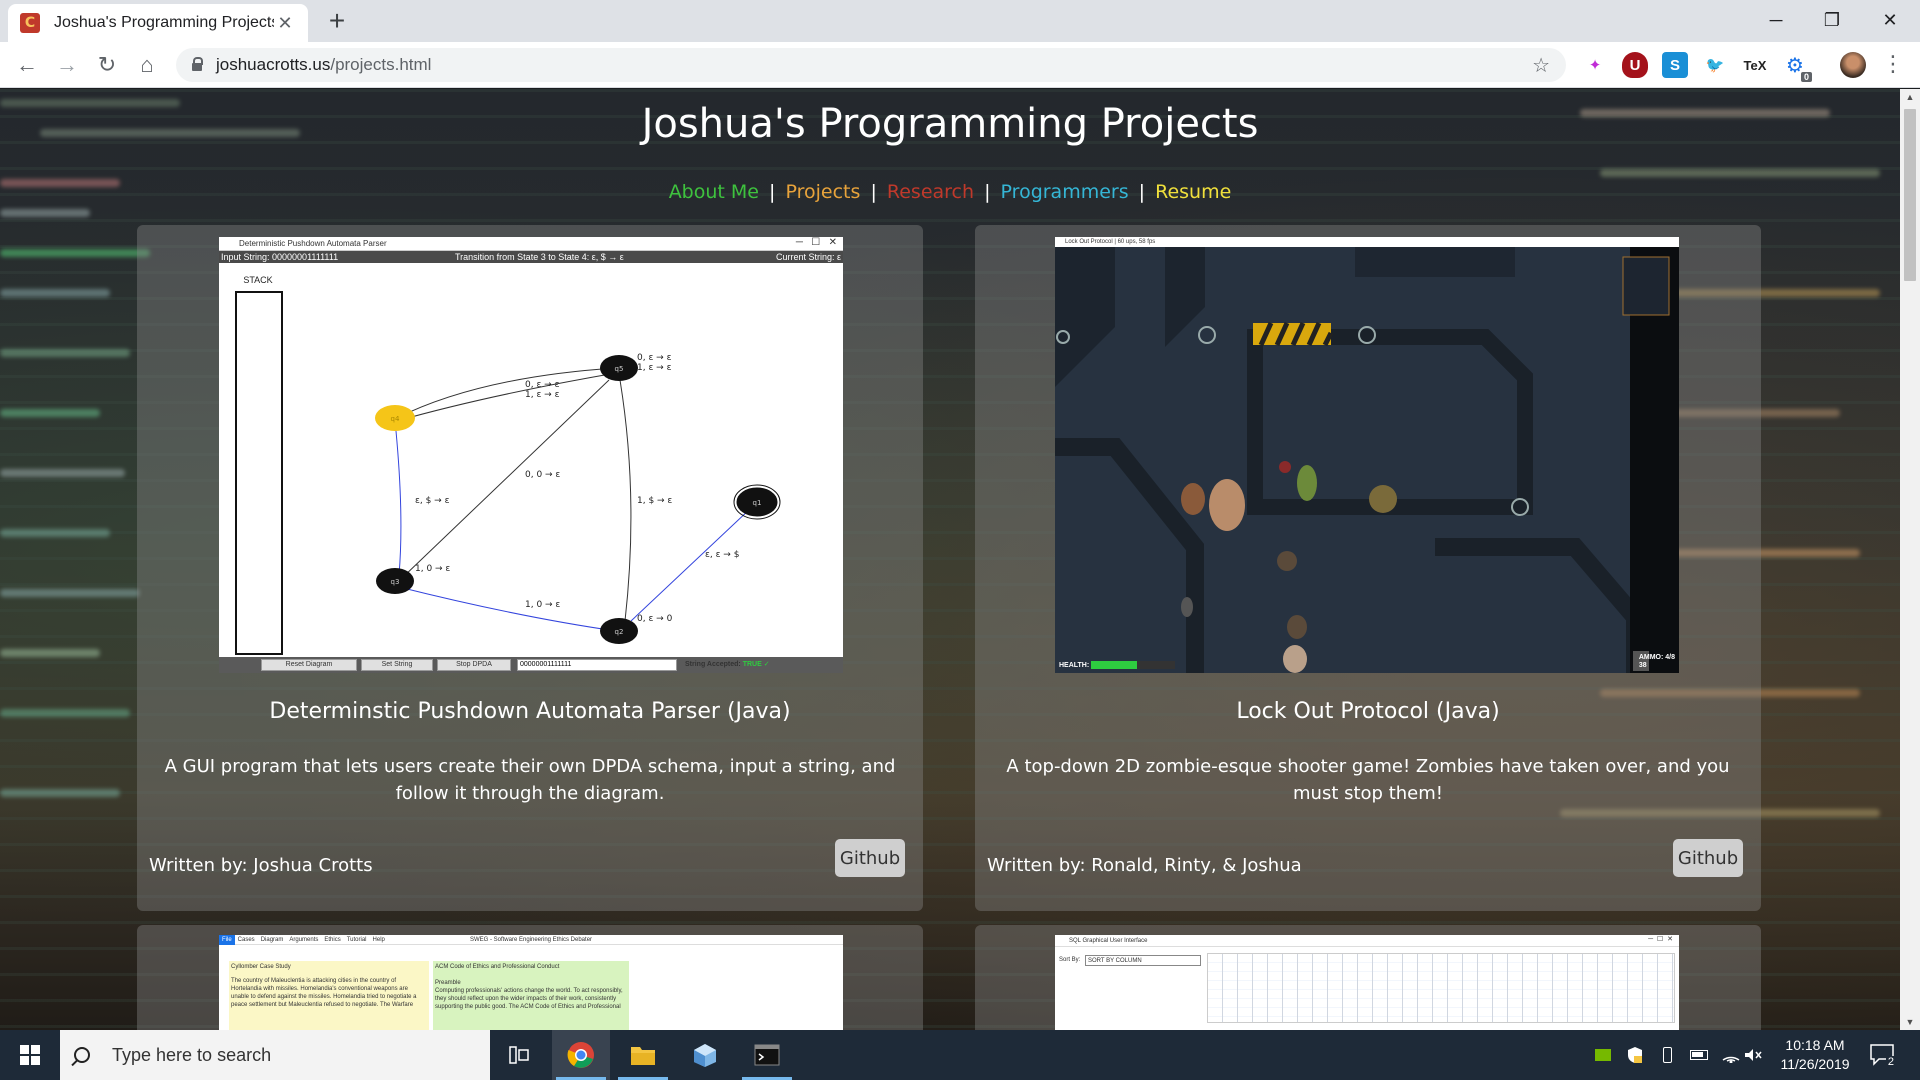  What do you see at coordinates (1776, 20) in the screenshot?
I see `minimize-window-button: ─` at bounding box center [1776, 20].